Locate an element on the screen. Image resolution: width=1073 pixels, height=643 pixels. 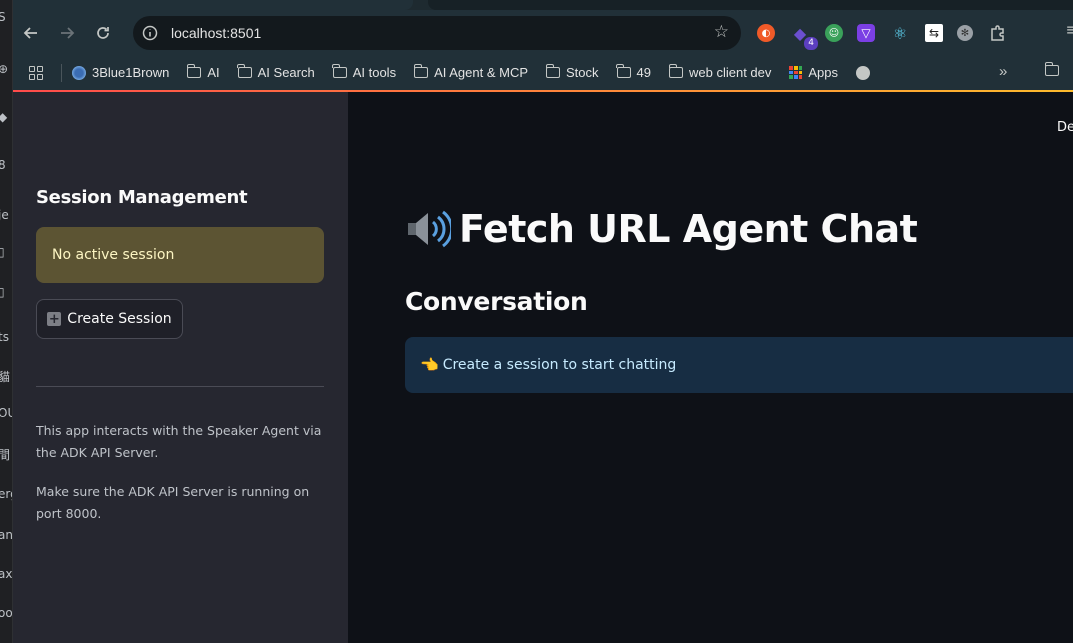
speaker-icon is located at coordinates (429, 229).